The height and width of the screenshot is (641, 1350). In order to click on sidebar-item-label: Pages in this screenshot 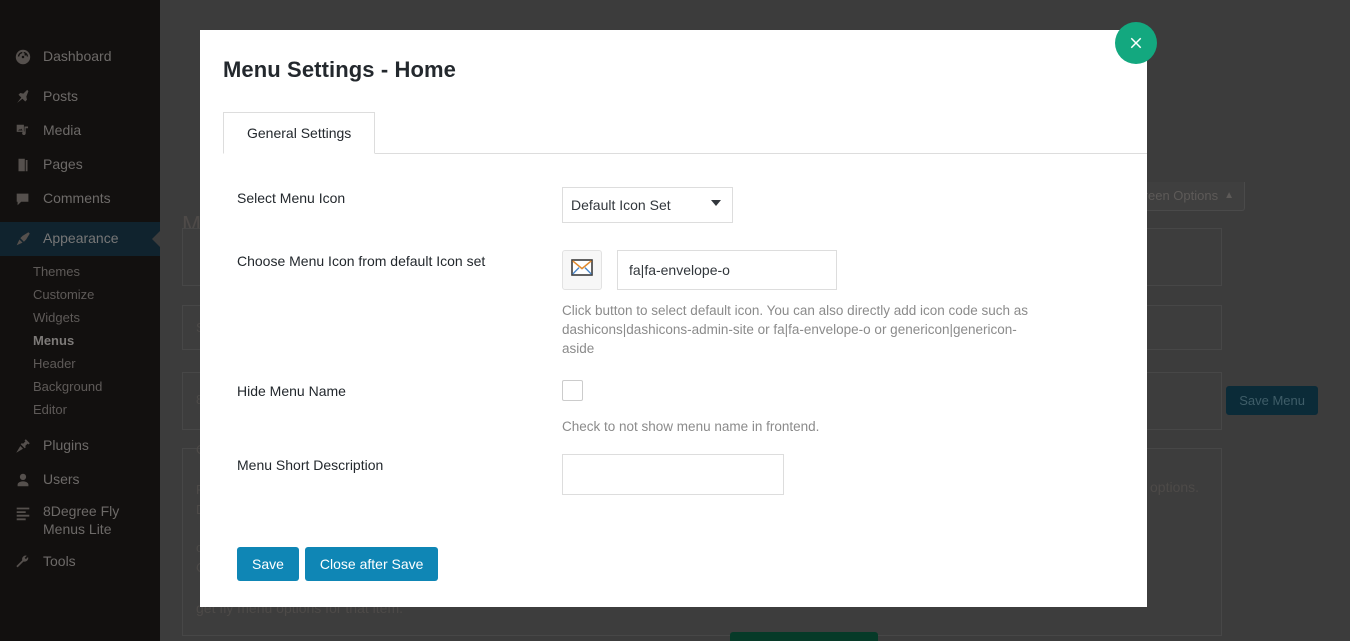, I will do `click(63, 164)`.